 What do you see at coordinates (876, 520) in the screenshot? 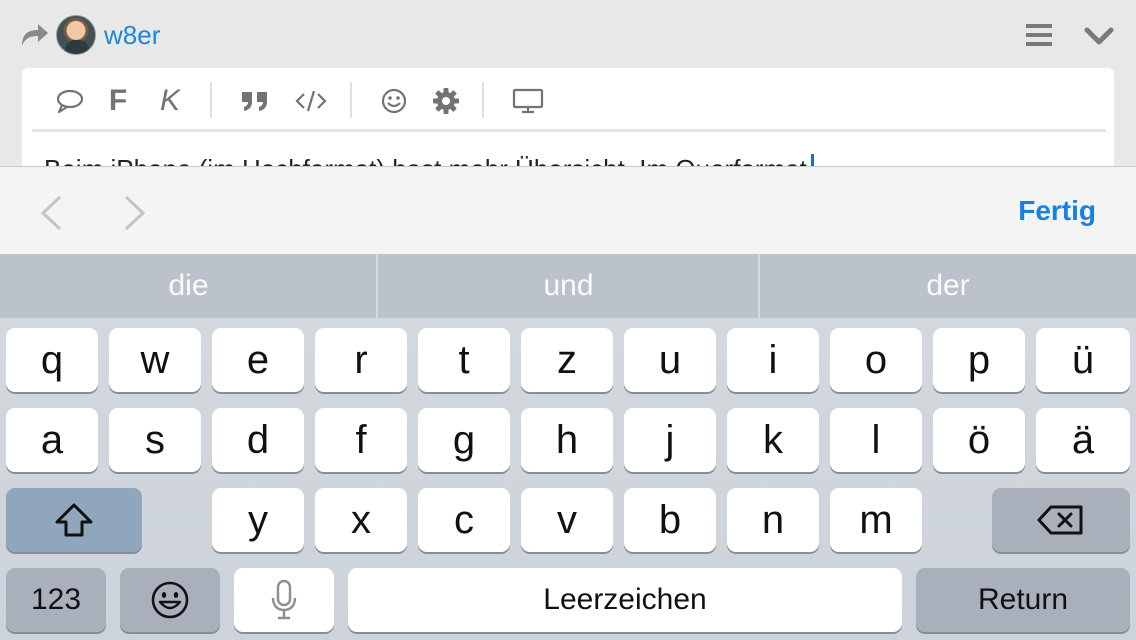
I see `key-m: m` at bounding box center [876, 520].